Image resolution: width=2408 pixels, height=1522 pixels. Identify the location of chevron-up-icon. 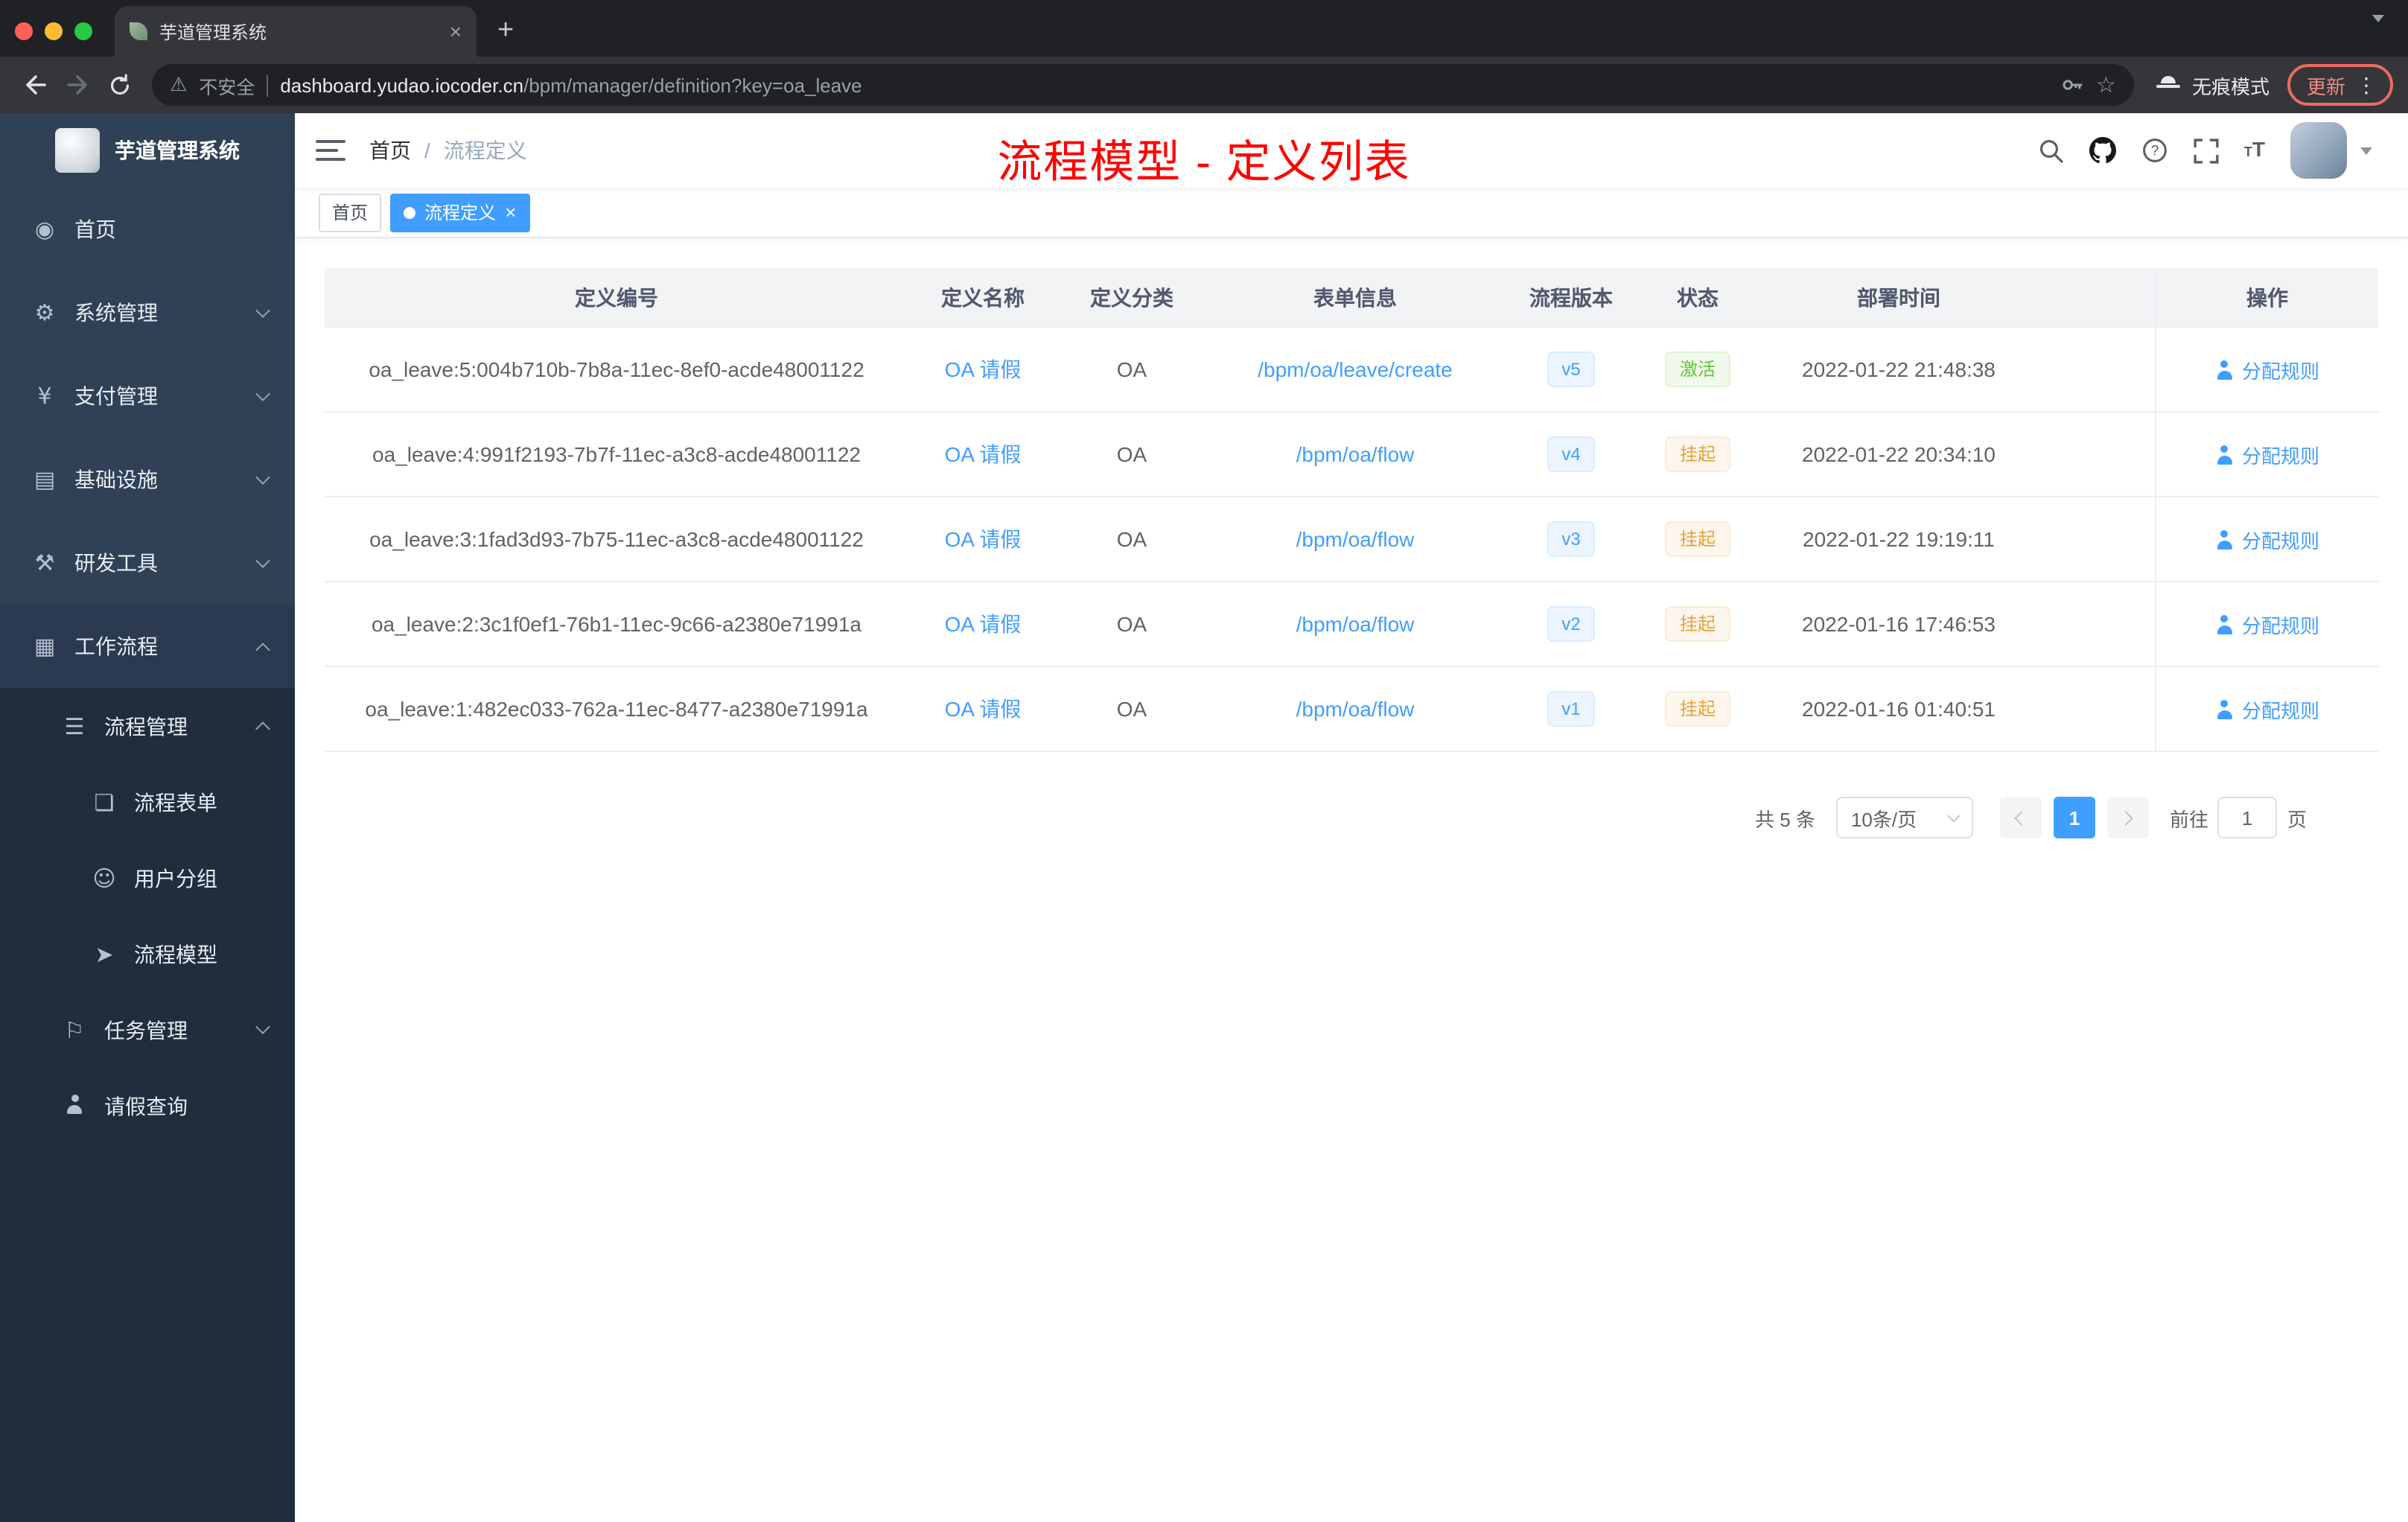
(262, 649).